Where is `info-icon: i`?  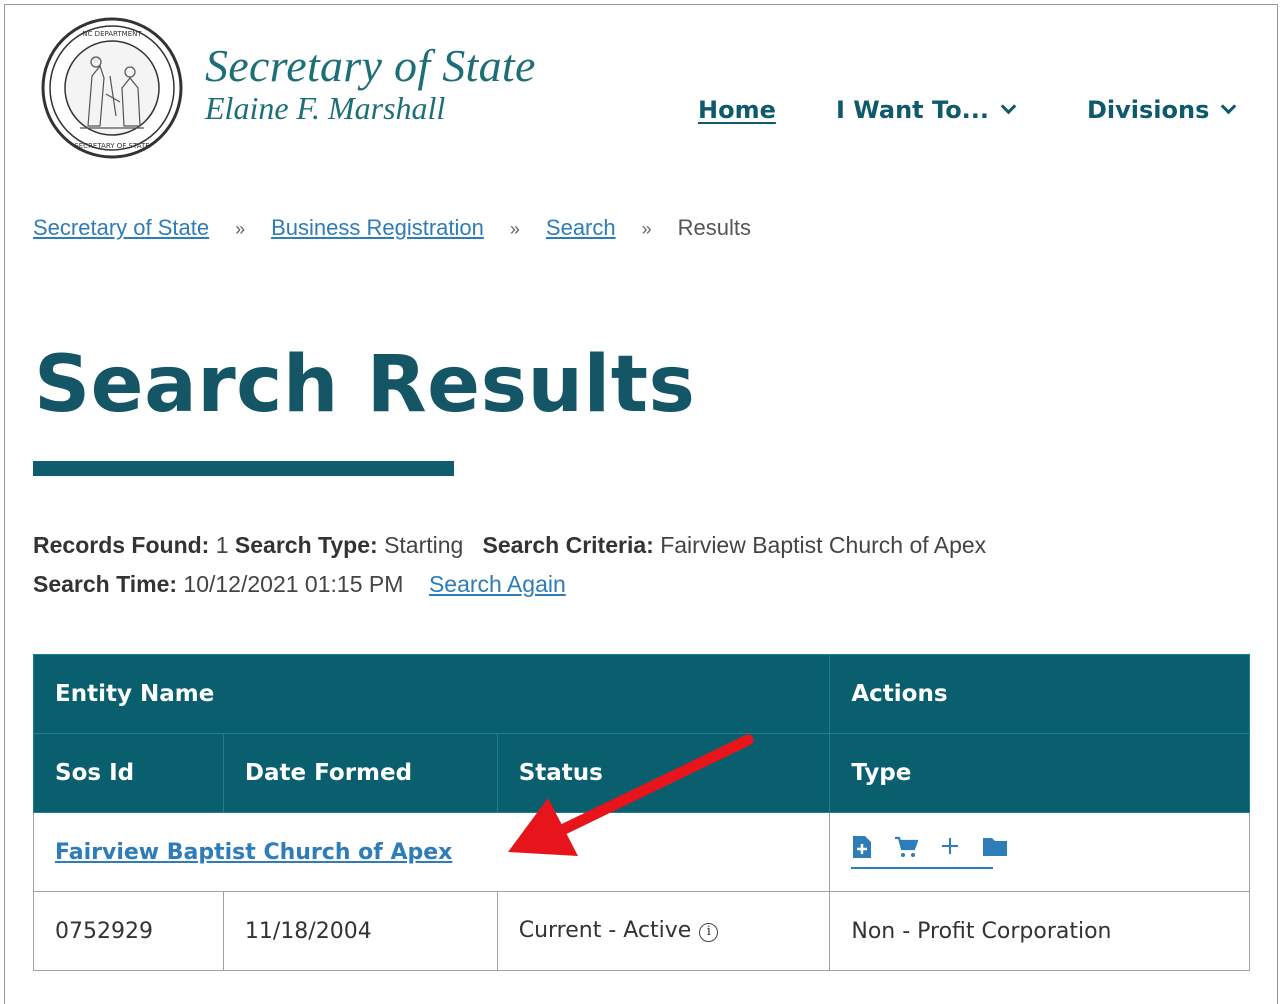 info-icon: i is located at coordinates (709, 932).